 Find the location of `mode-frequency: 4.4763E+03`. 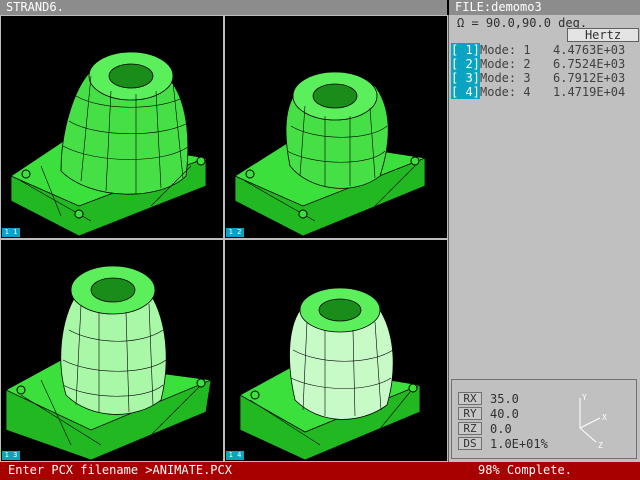

mode-frequency: 4.4763E+03 is located at coordinates (589, 50).